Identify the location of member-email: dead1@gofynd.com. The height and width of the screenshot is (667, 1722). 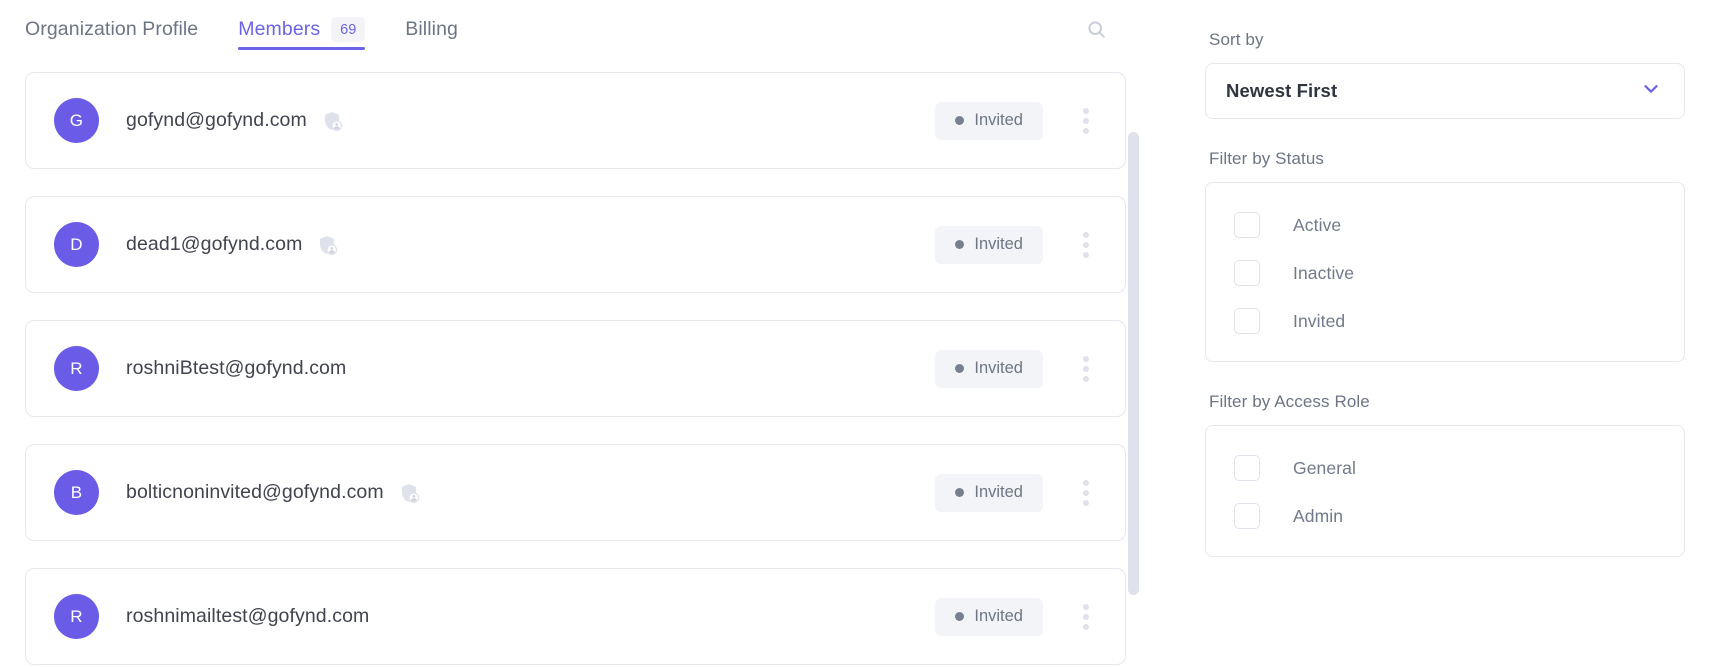
(214, 244).